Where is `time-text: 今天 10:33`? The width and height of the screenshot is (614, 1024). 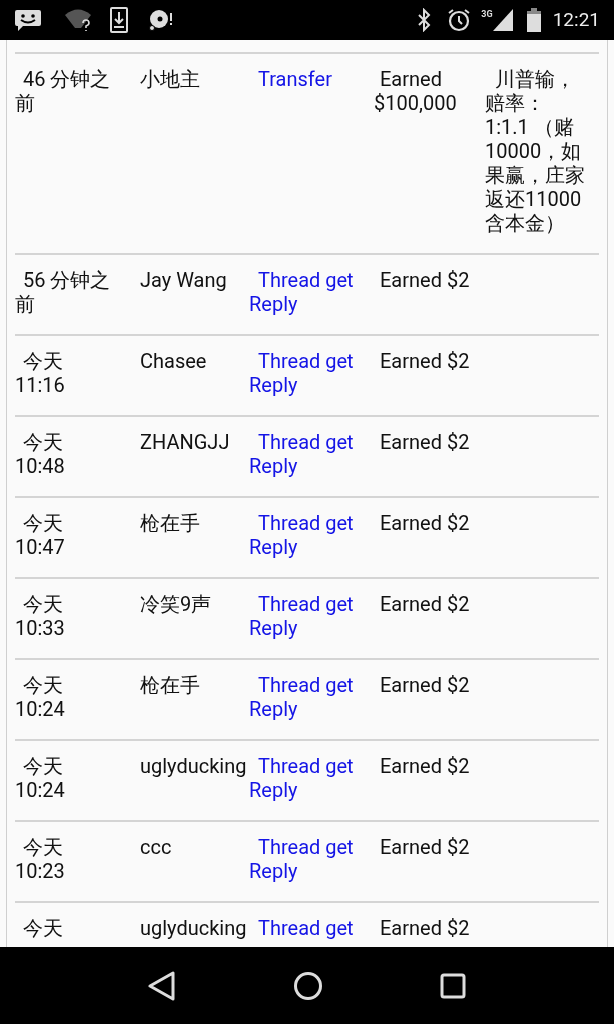
time-text: 今天 10:33 is located at coordinates (40, 616).